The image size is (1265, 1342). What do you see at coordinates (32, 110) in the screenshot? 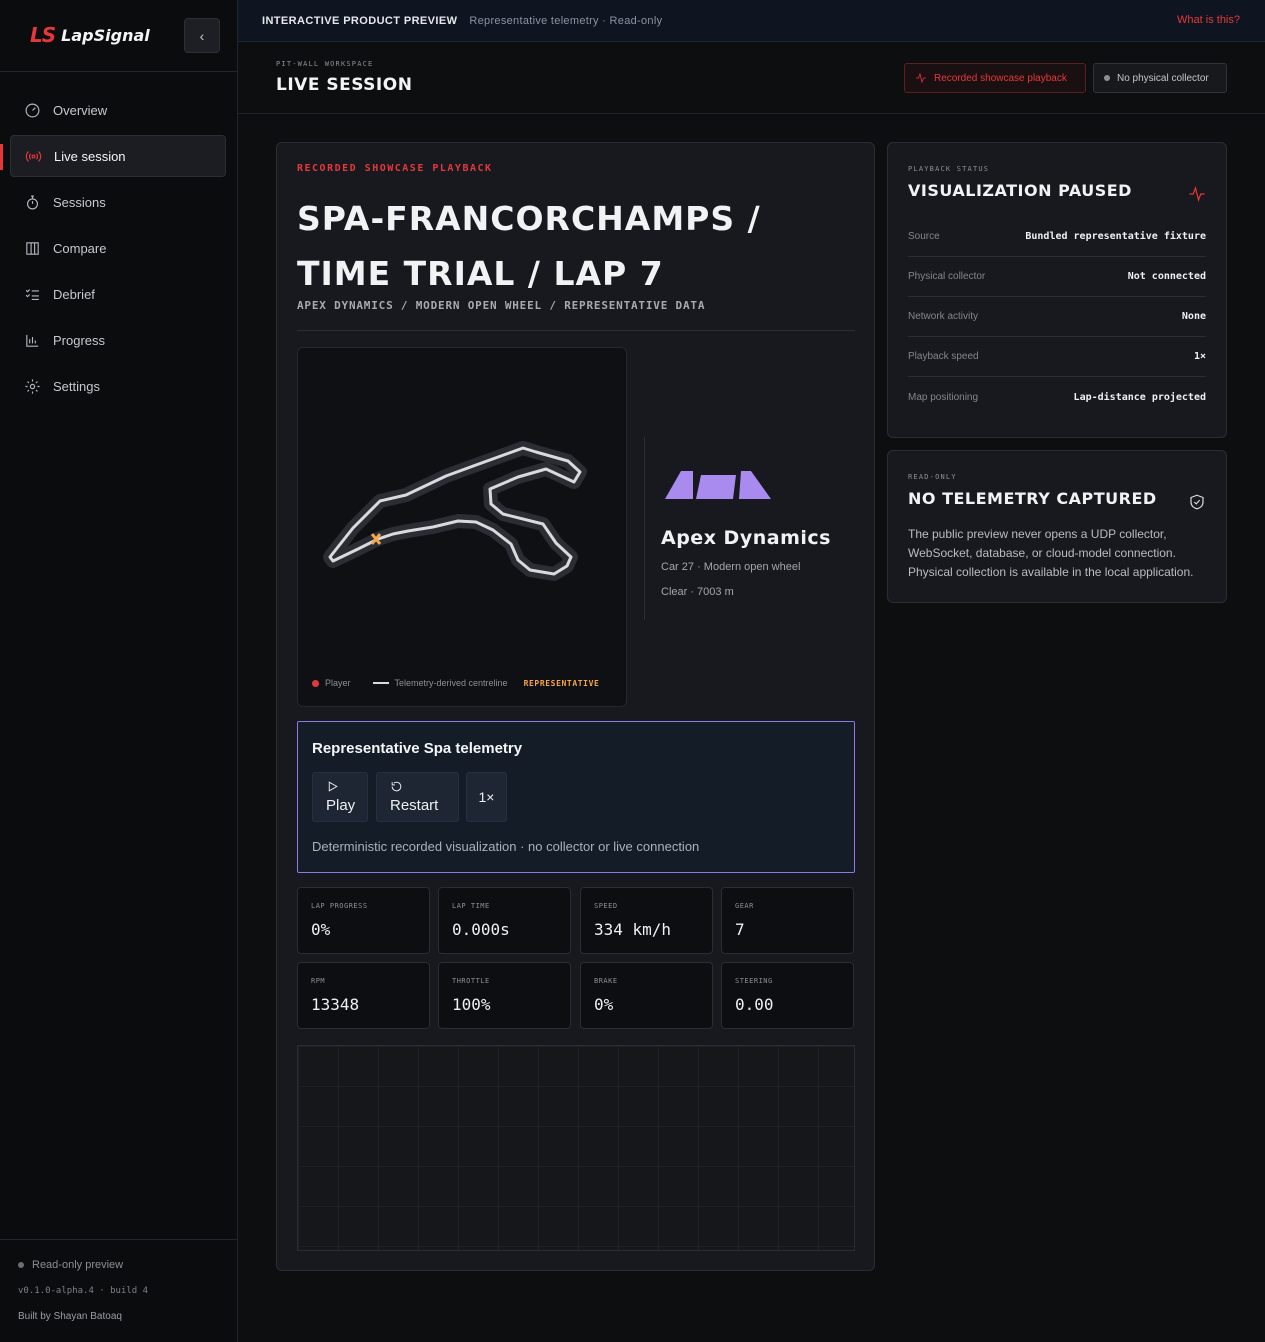
I see `gauge-icon` at bounding box center [32, 110].